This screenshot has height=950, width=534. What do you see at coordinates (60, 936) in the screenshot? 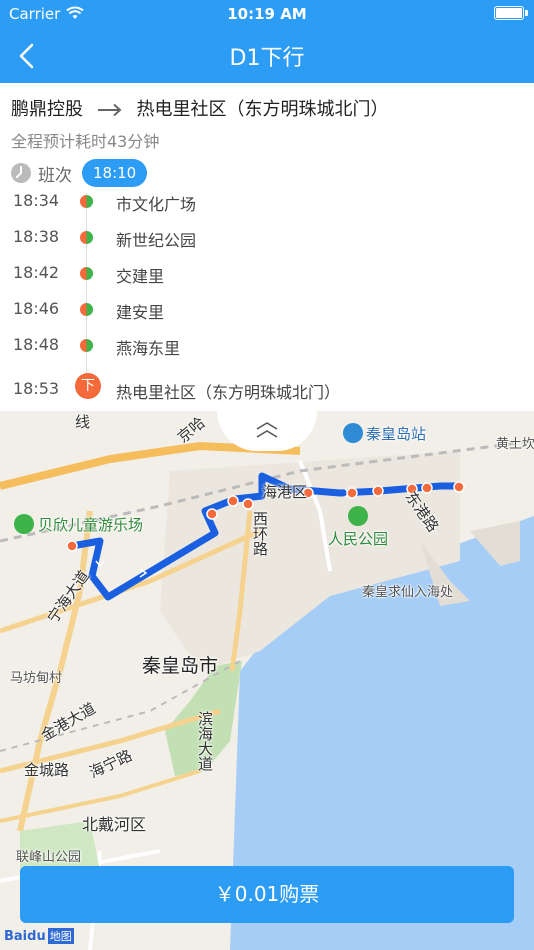
I see `baidu-map-word: 地图` at bounding box center [60, 936].